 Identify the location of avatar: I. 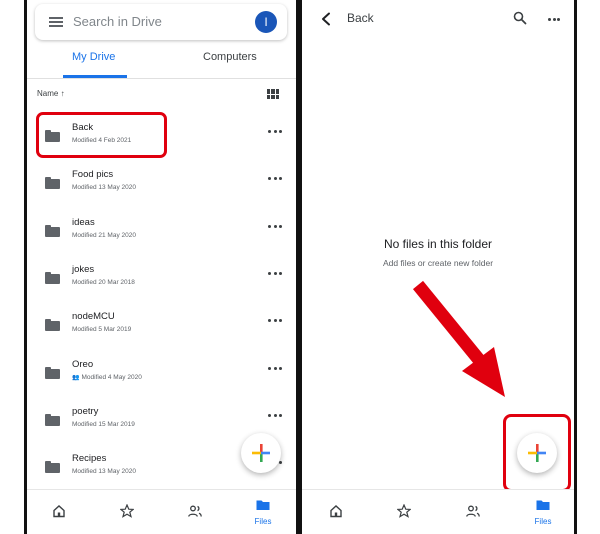
(266, 22).